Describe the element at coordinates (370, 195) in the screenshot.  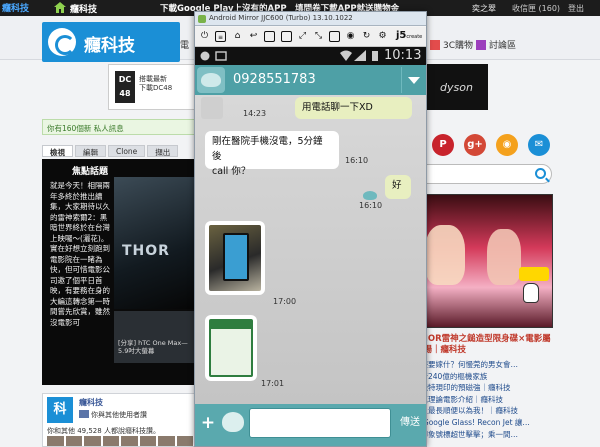
I see `read-indicator-icon` at that location.